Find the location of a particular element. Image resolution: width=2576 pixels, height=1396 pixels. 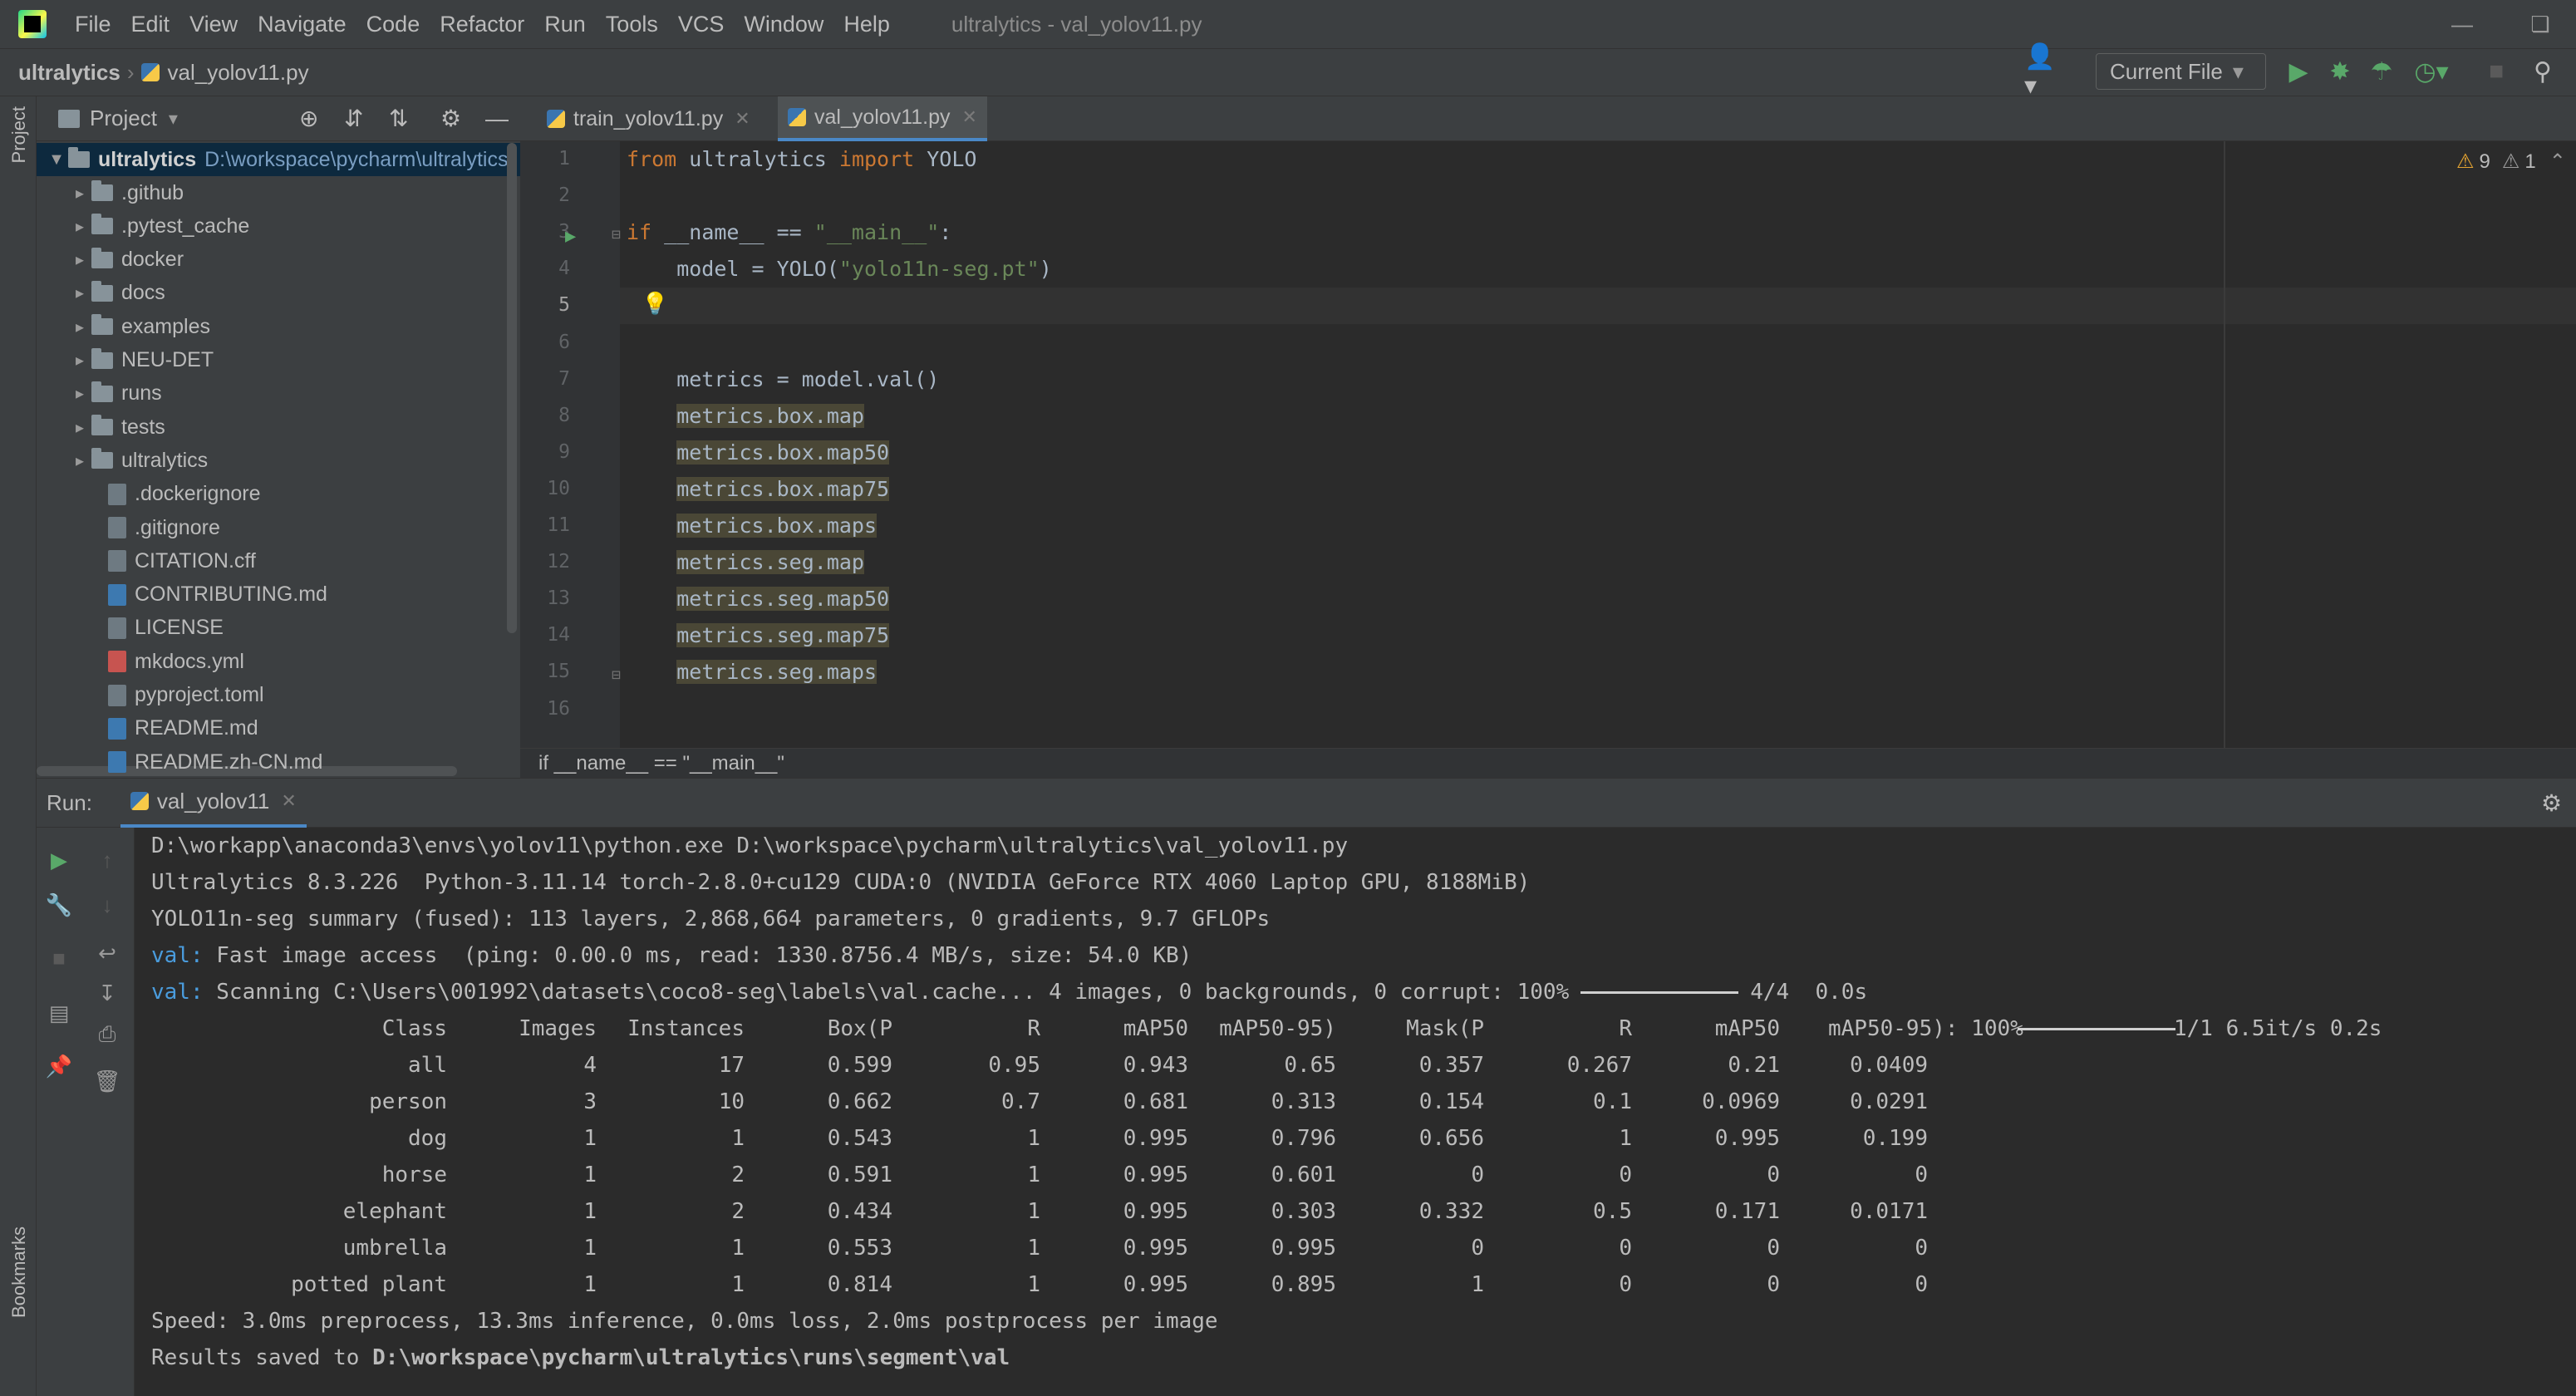

run-configuration-select: Current File ▾ is located at coordinates (2181, 71).